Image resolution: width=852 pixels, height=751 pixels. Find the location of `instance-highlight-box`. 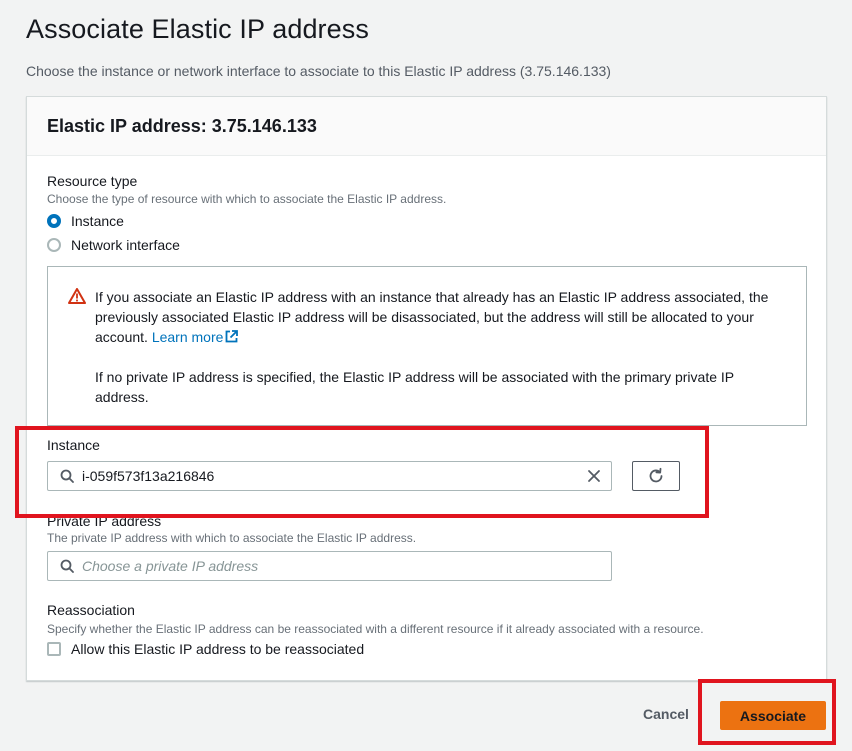

instance-highlight-box is located at coordinates (362, 472).